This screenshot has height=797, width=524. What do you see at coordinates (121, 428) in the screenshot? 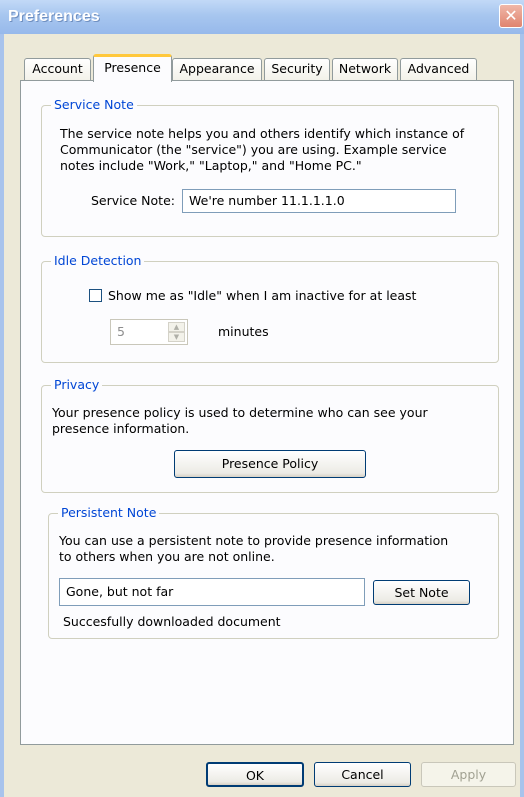
I see `privacy-description-line-2: presence information.` at bounding box center [121, 428].